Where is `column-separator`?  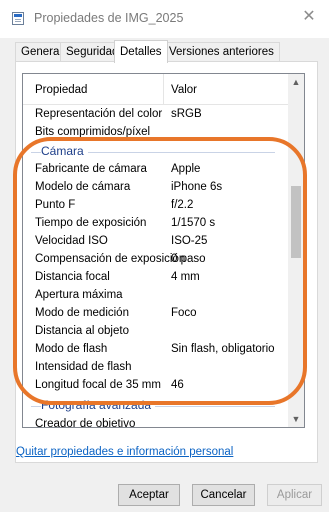 column-separator is located at coordinates (163, 89).